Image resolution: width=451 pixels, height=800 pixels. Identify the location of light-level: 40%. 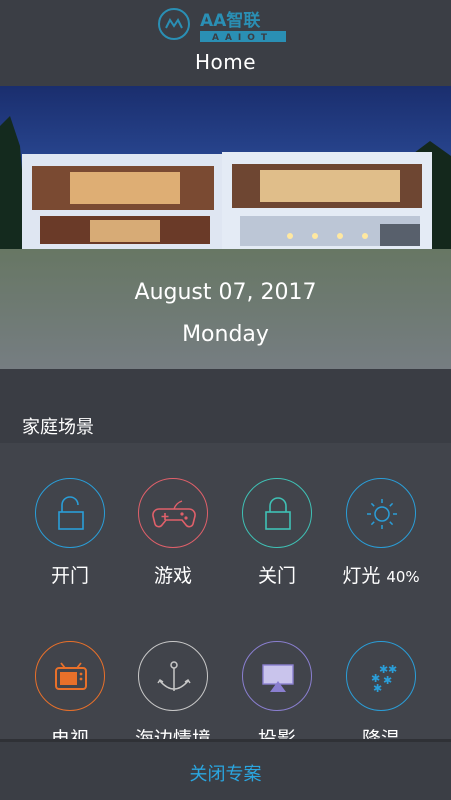
(403, 577).